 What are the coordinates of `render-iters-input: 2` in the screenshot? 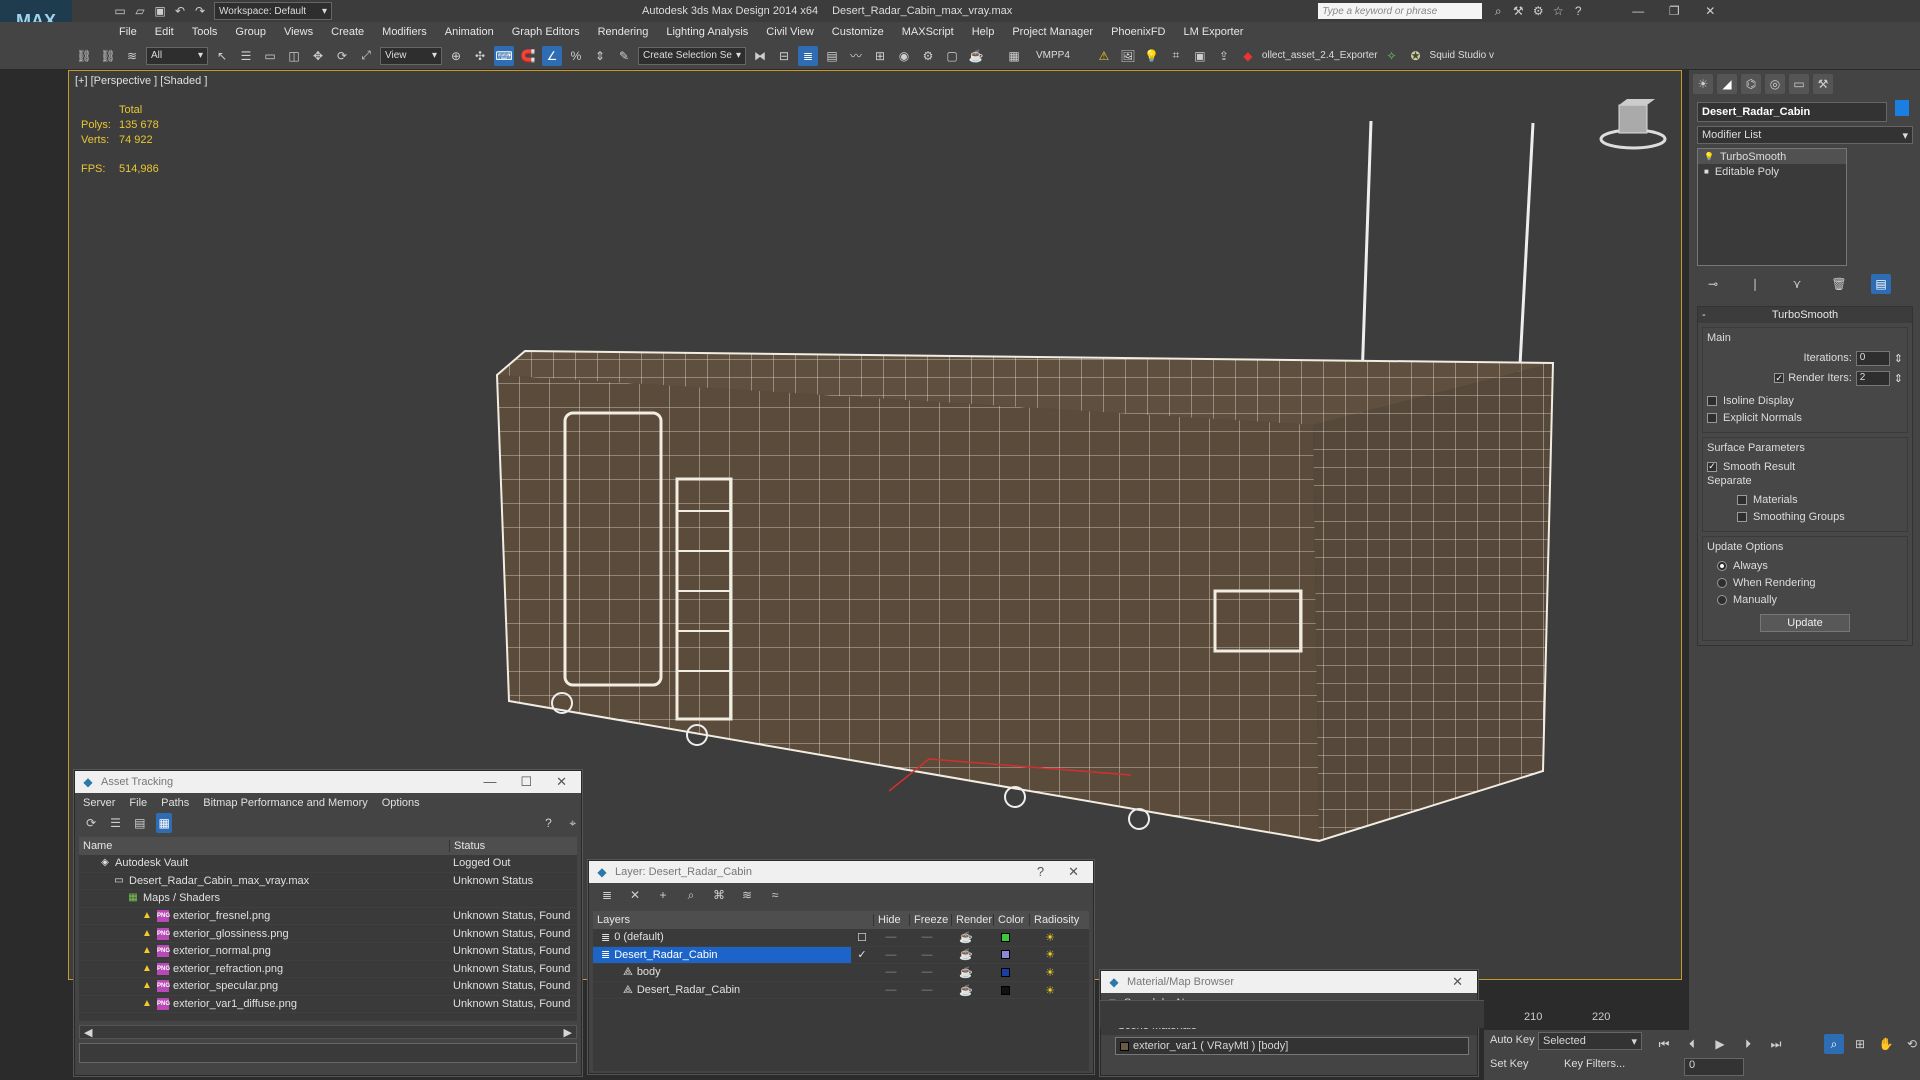 It's located at (1872, 378).